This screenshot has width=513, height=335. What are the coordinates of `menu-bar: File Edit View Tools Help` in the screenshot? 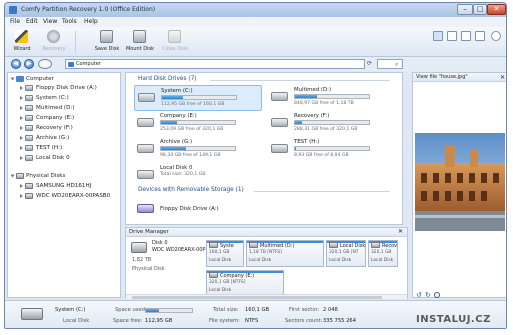 It's located at (255, 22).